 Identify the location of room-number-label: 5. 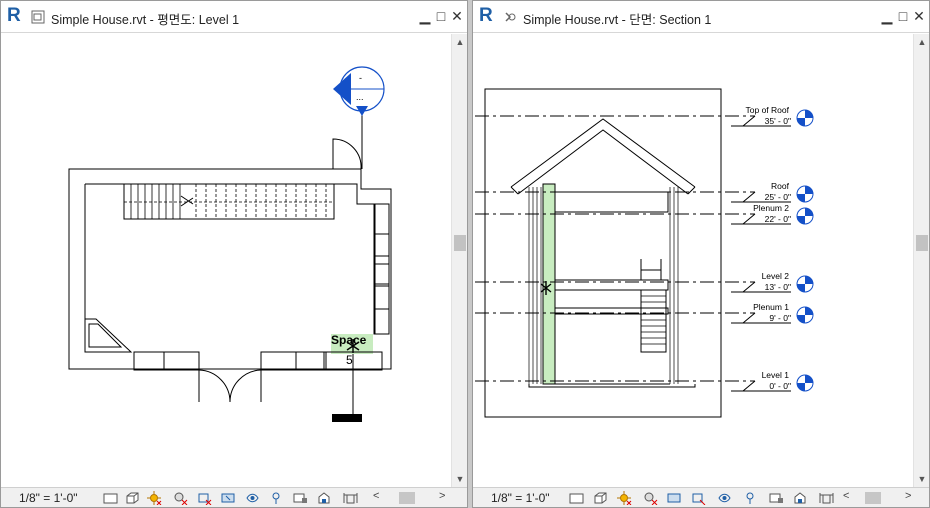
(349, 360).